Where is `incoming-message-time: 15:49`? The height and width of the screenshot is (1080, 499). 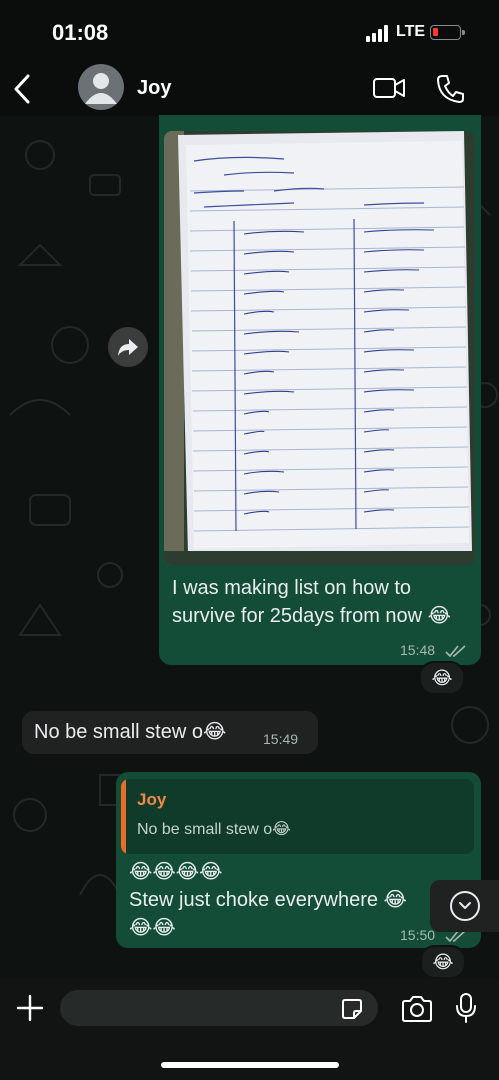 incoming-message-time: 15:49 is located at coordinates (281, 739).